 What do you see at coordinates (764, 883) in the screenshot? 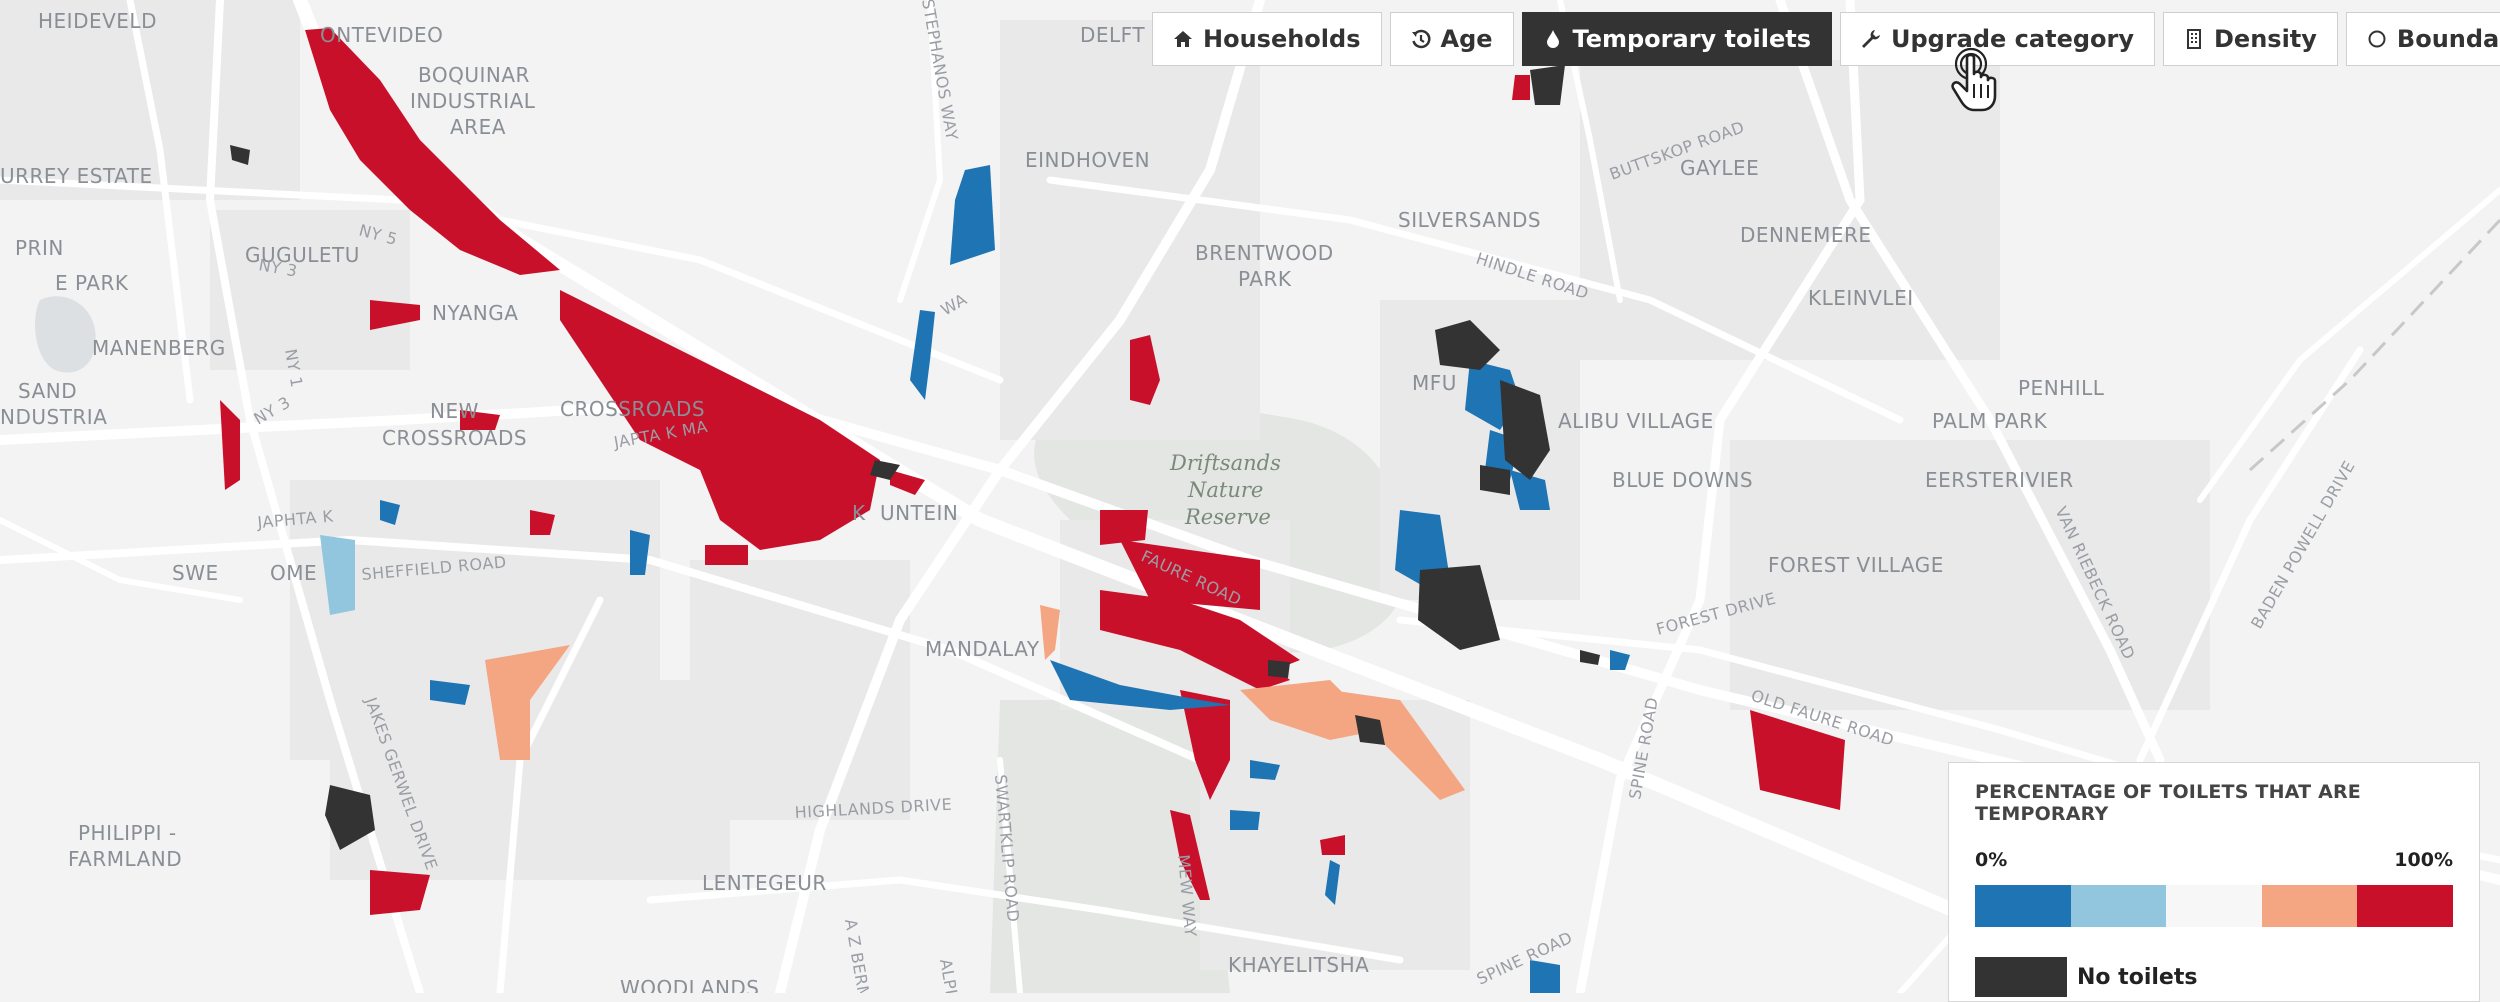
I see `place-label: LENTEGEUR` at bounding box center [764, 883].